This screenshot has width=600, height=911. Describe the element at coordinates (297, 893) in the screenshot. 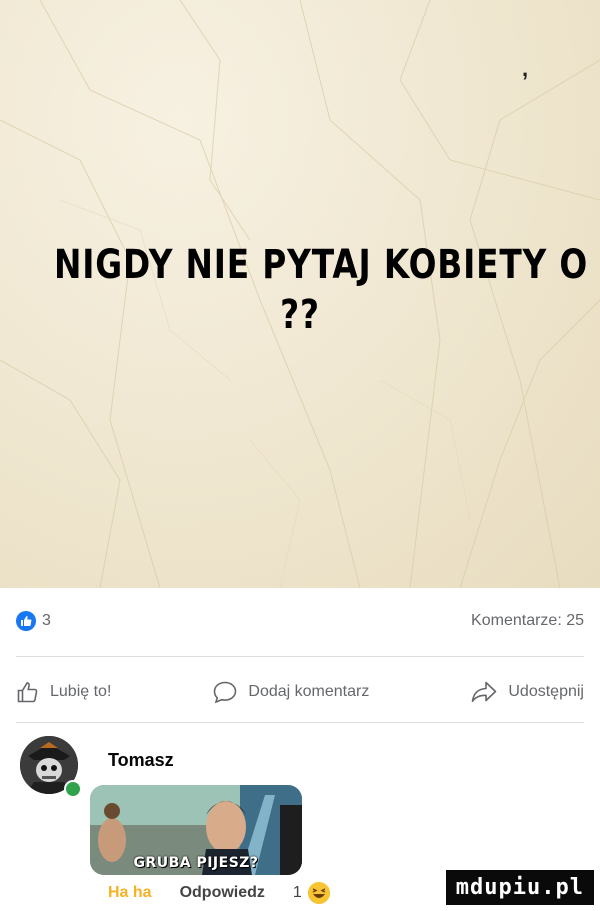

I see `reaction-count: 1` at that location.